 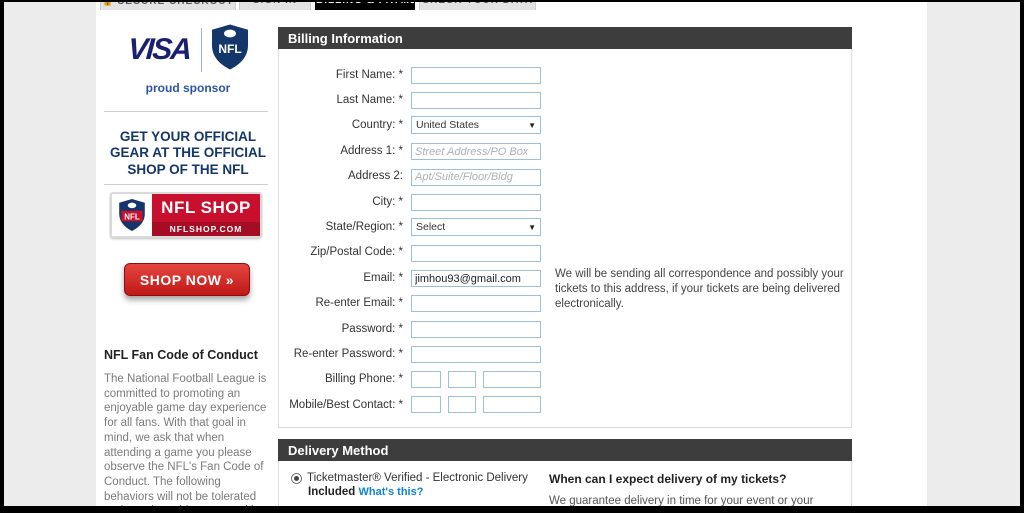 I want to click on delivery-option-radio, so click(x=296, y=478).